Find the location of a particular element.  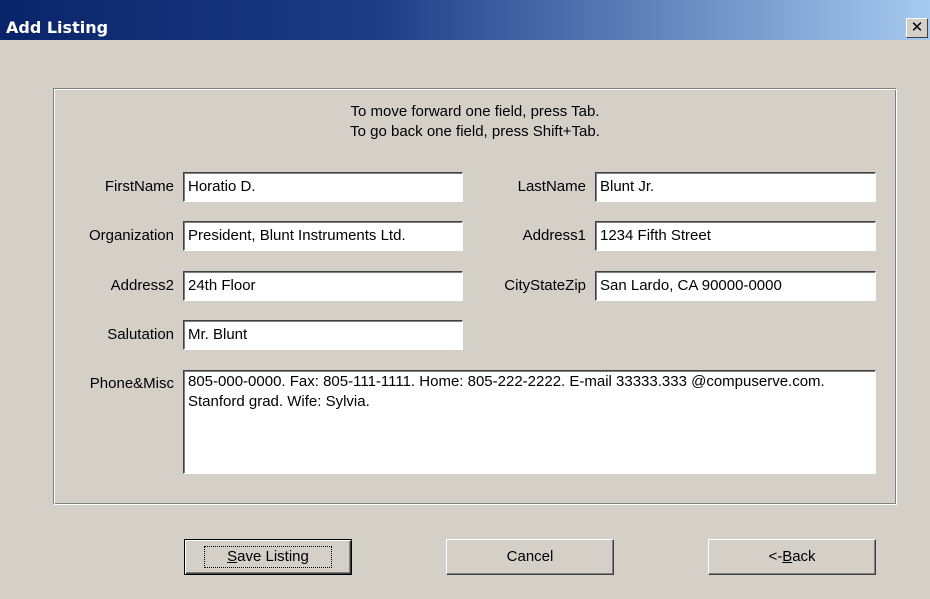

cancel-button: Cancel is located at coordinates (530, 557).